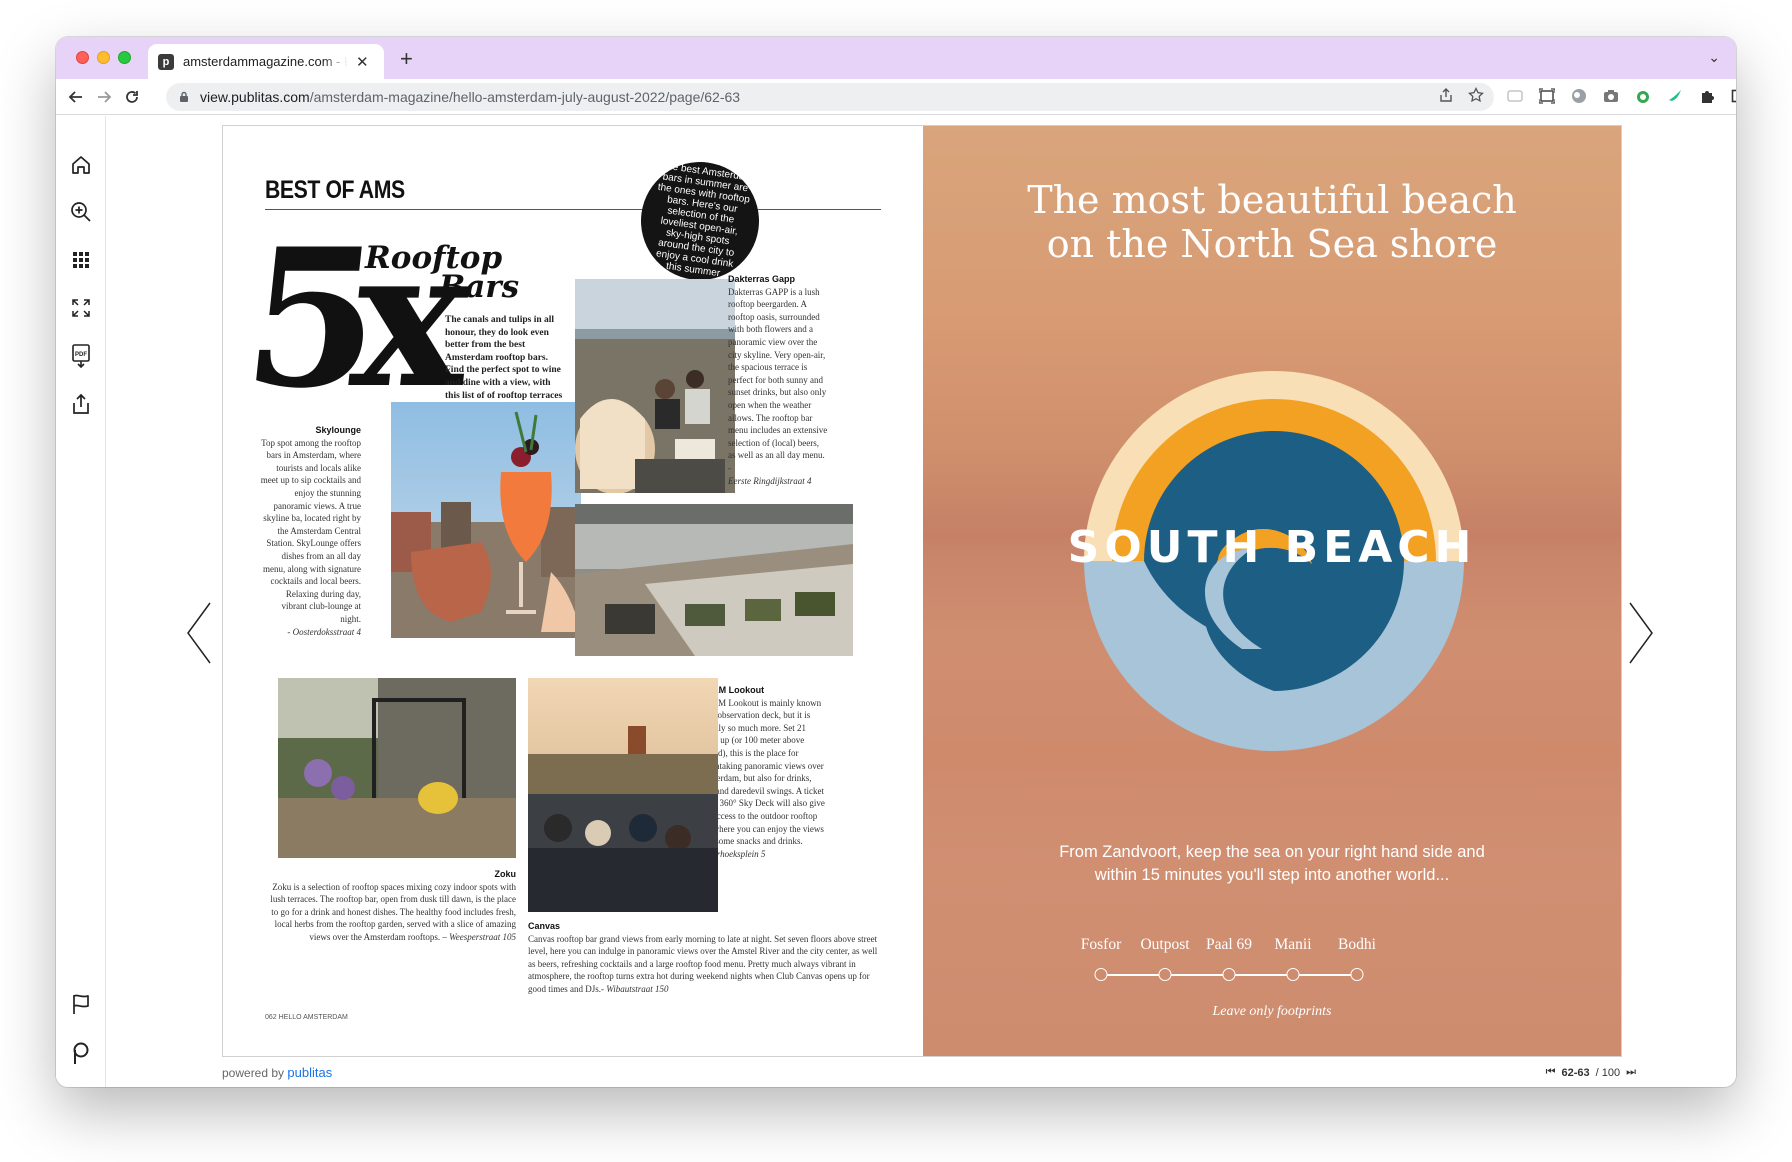 The width and height of the screenshot is (1792, 1162). Describe the element at coordinates (406, 59) in the screenshot. I see `new-tab-button: +` at that location.